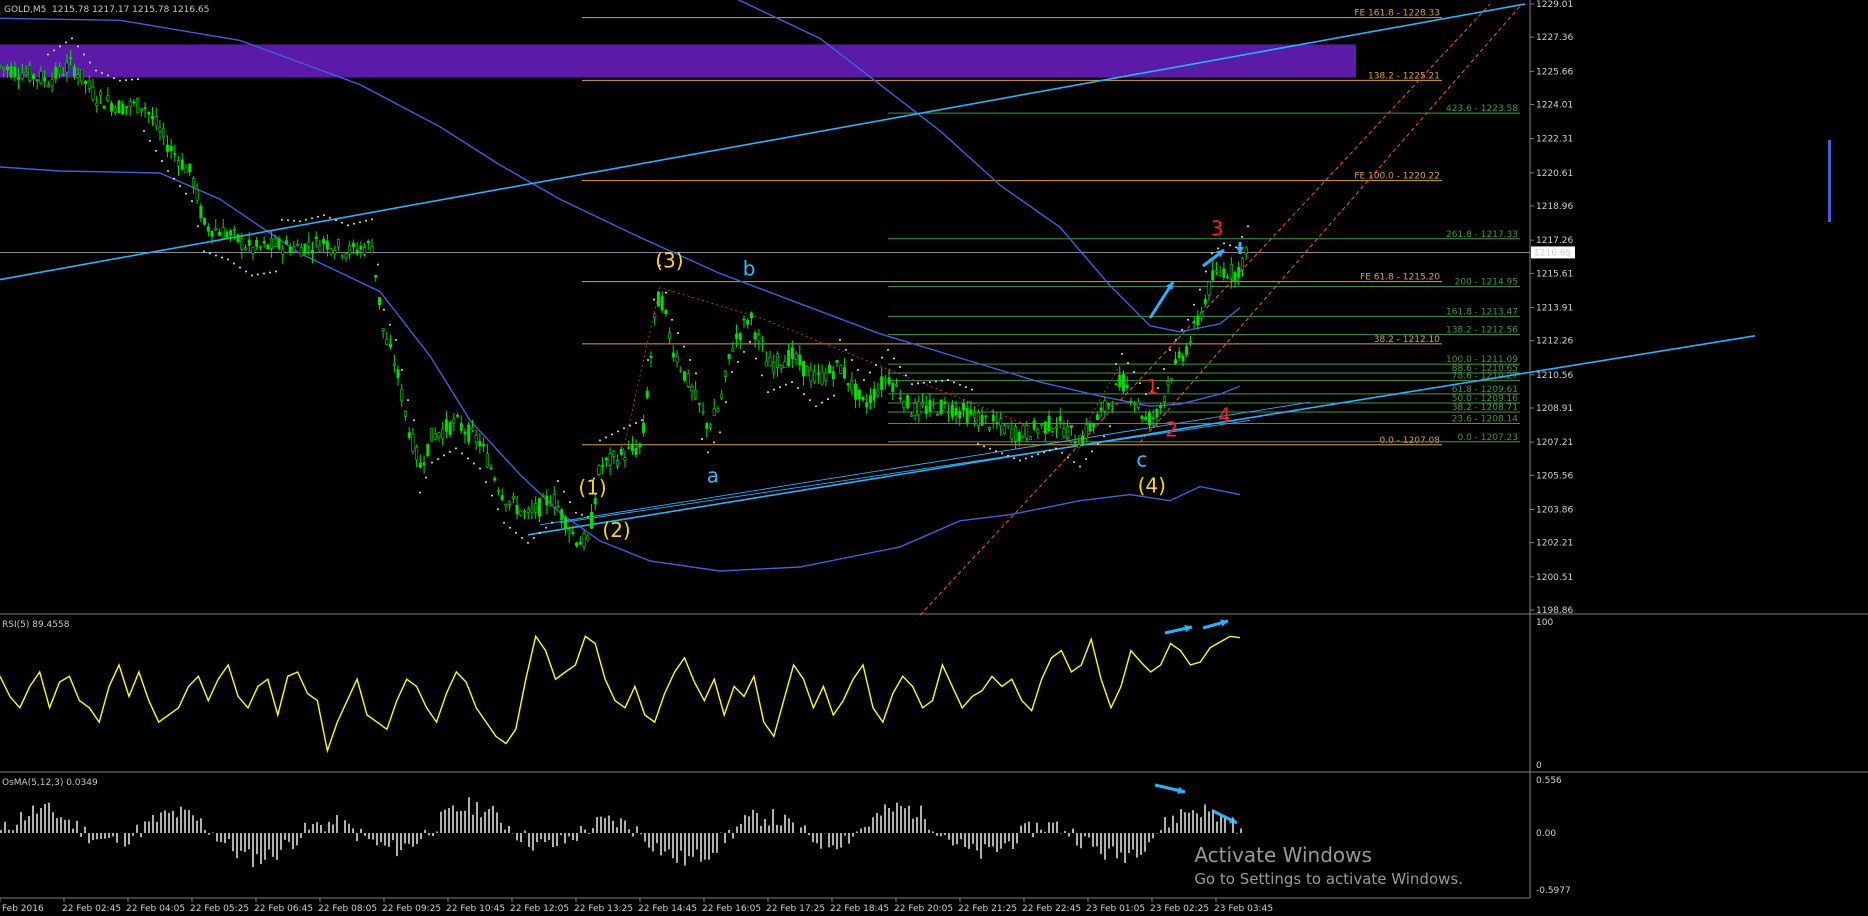  Describe the element at coordinates (411, 909) in the screenshot. I see `time-tick-label: 22 Feb 09:25` at that location.